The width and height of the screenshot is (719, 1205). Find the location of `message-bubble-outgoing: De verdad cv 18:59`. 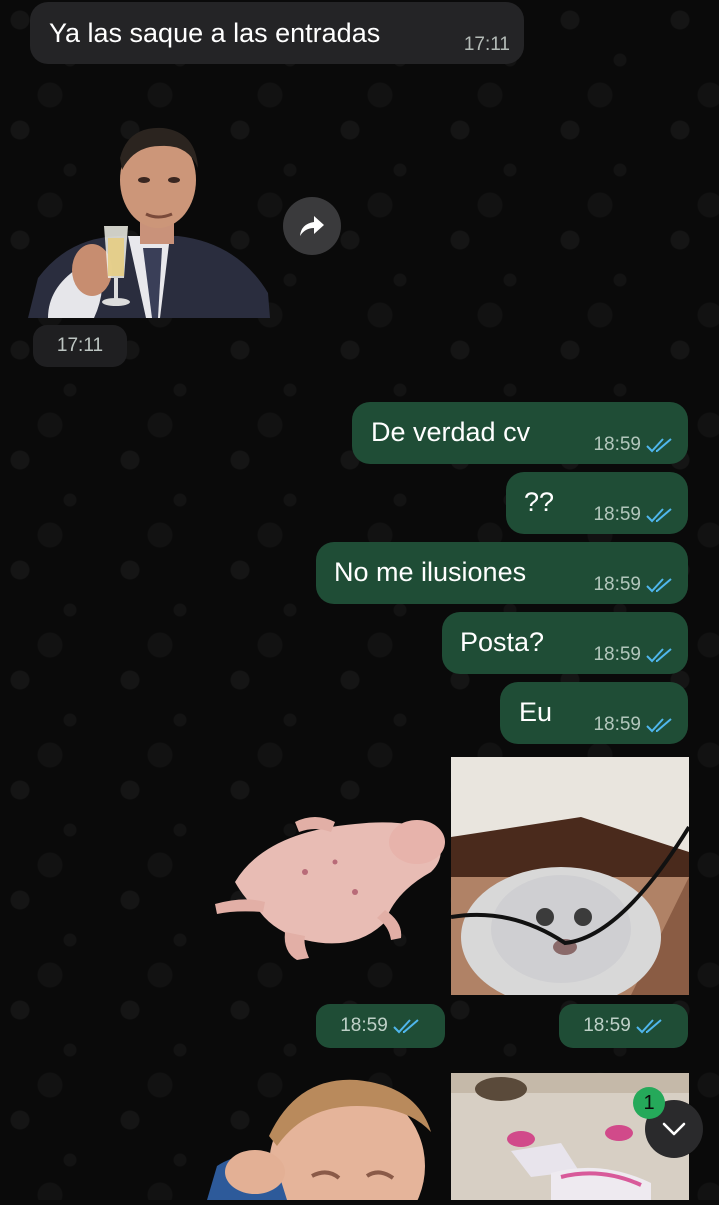

message-bubble-outgoing: De verdad cv 18:59 is located at coordinates (520, 433).